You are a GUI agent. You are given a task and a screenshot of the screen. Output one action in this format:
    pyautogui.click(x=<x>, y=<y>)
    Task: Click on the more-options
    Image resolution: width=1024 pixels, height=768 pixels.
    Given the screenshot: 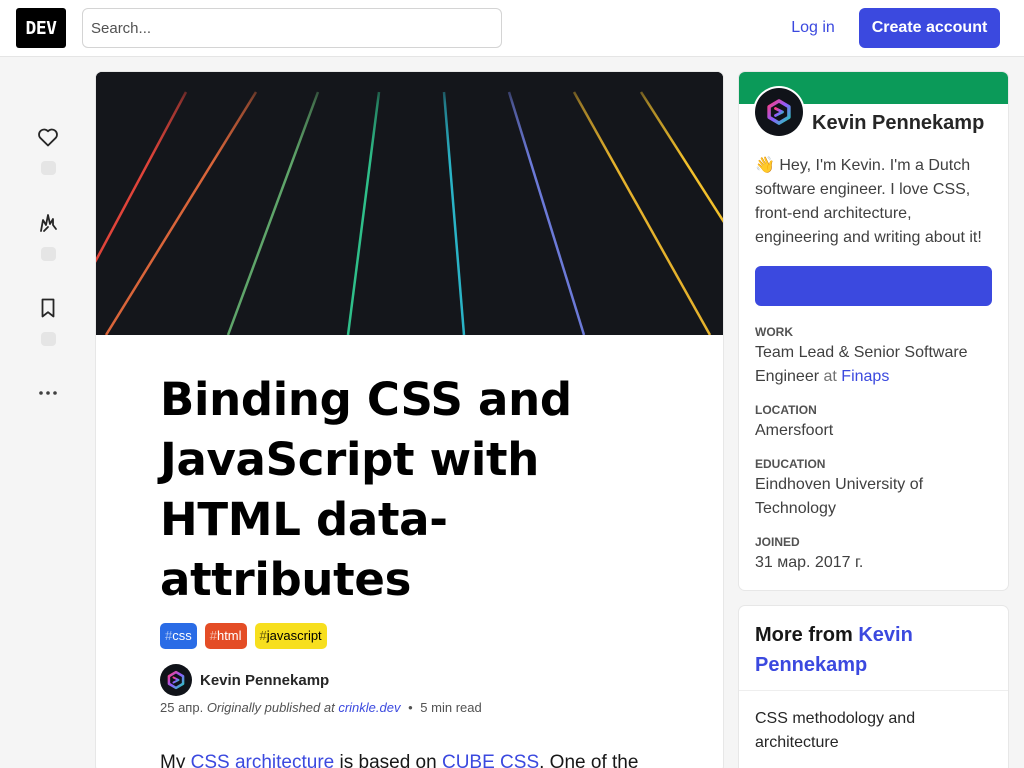 What is the action you would take?
    pyautogui.click(x=48, y=393)
    